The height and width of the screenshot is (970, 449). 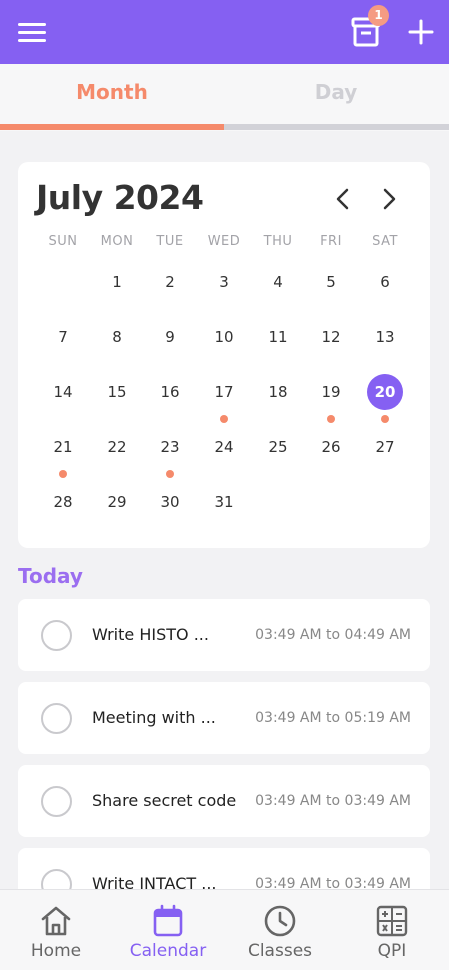 What do you see at coordinates (63, 392) in the screenshot?
I see `calendar-day: 14` at bounding box center [63, 392].